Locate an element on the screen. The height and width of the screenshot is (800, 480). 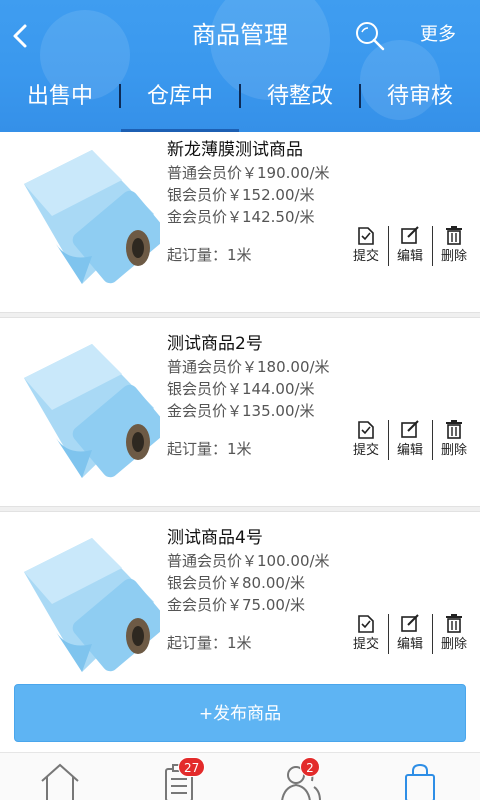
price-silver: 银会员价￥144.00/米 is located at coordinates (241, 389).